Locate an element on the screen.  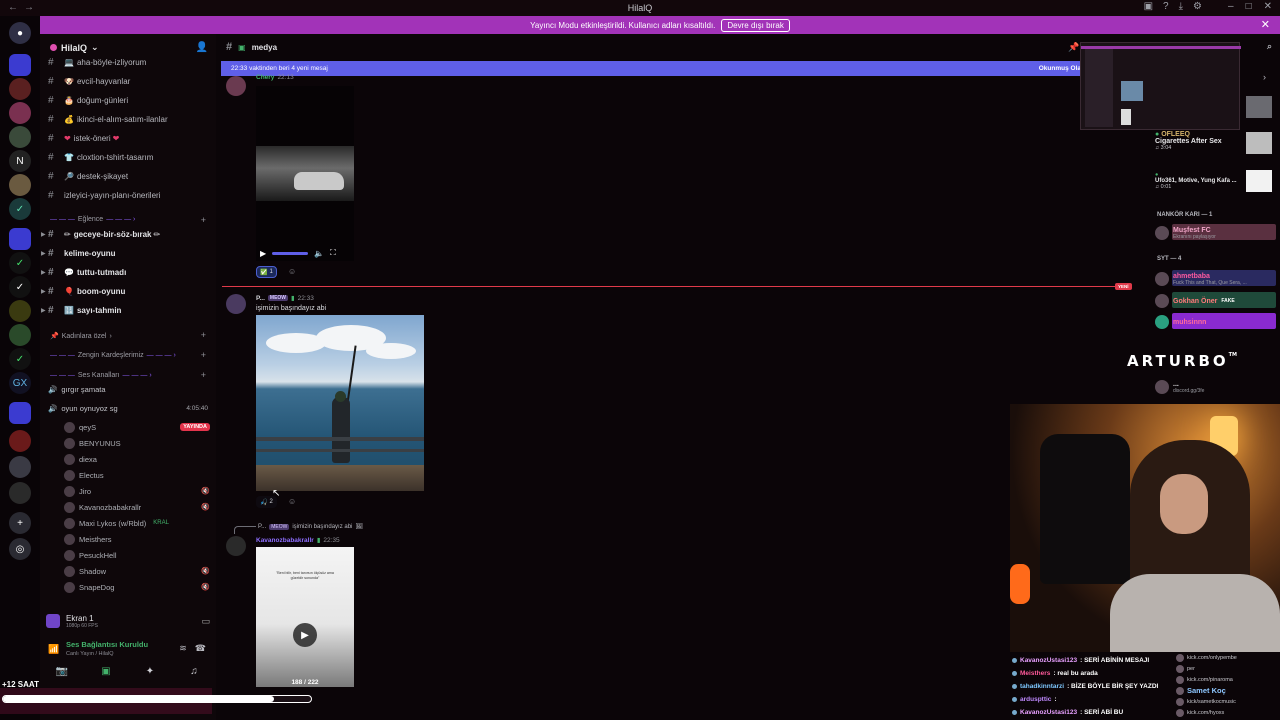
activities-icon: ✦ is located at coordinates (150, 671).